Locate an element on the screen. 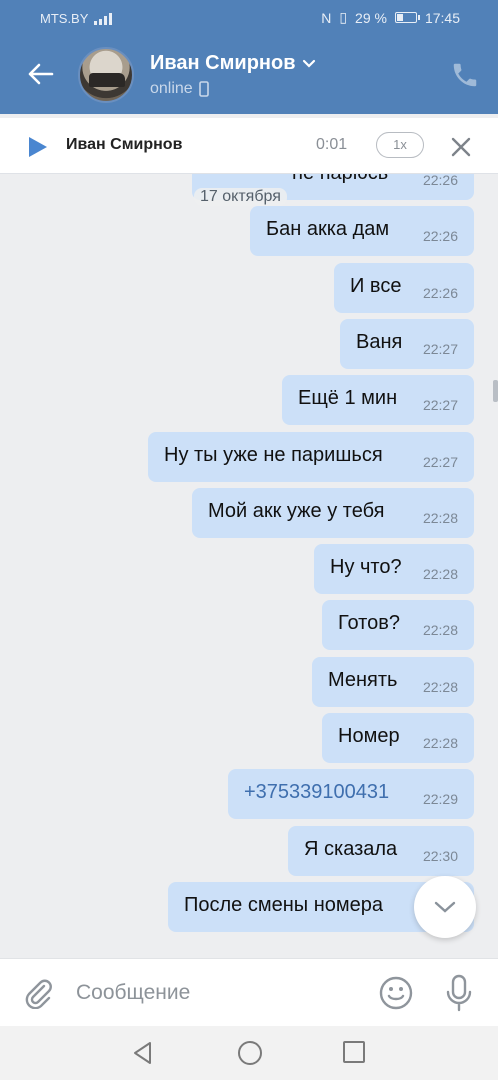 The image size is (498, 1080). message-text: Я сказала is located at coordinates (351, 849).